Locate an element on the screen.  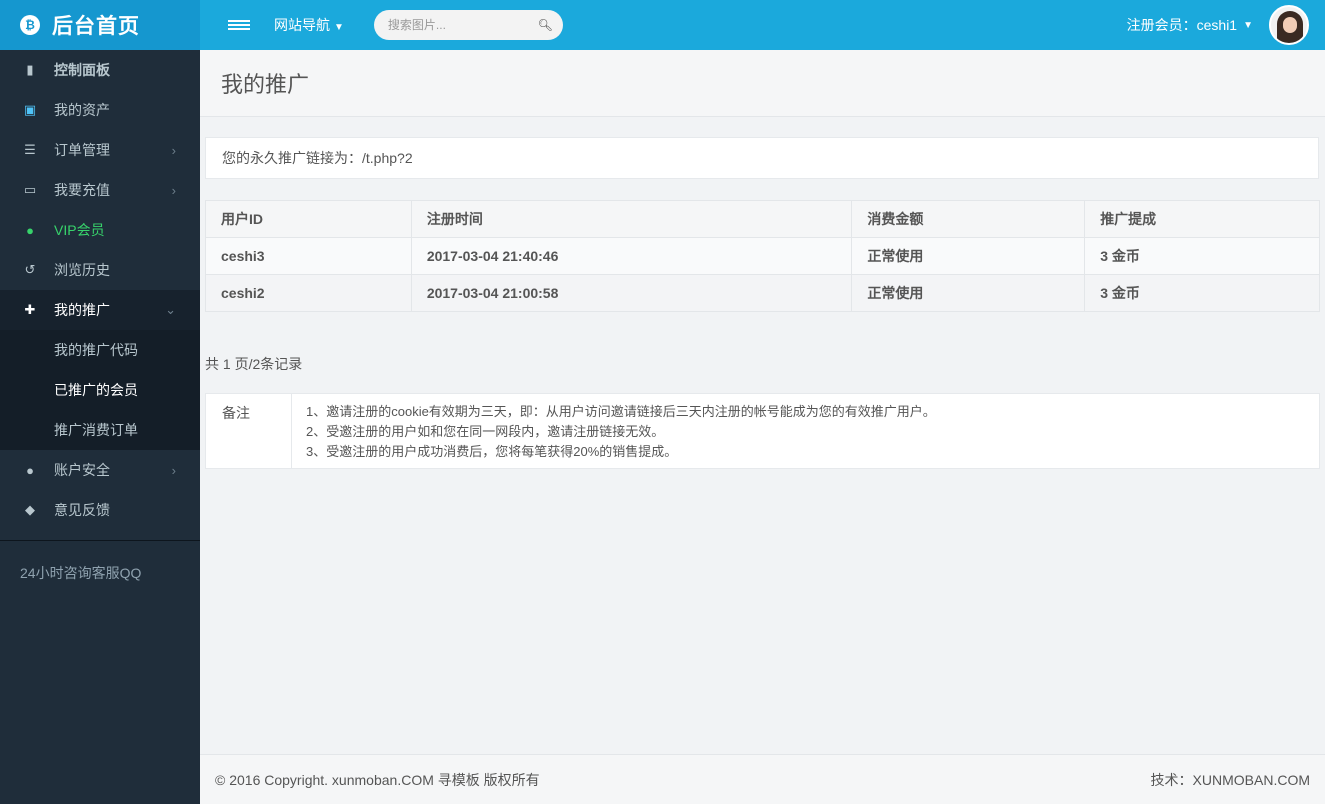
brand-title: 后台首页 is located at coordinates (96, 26).